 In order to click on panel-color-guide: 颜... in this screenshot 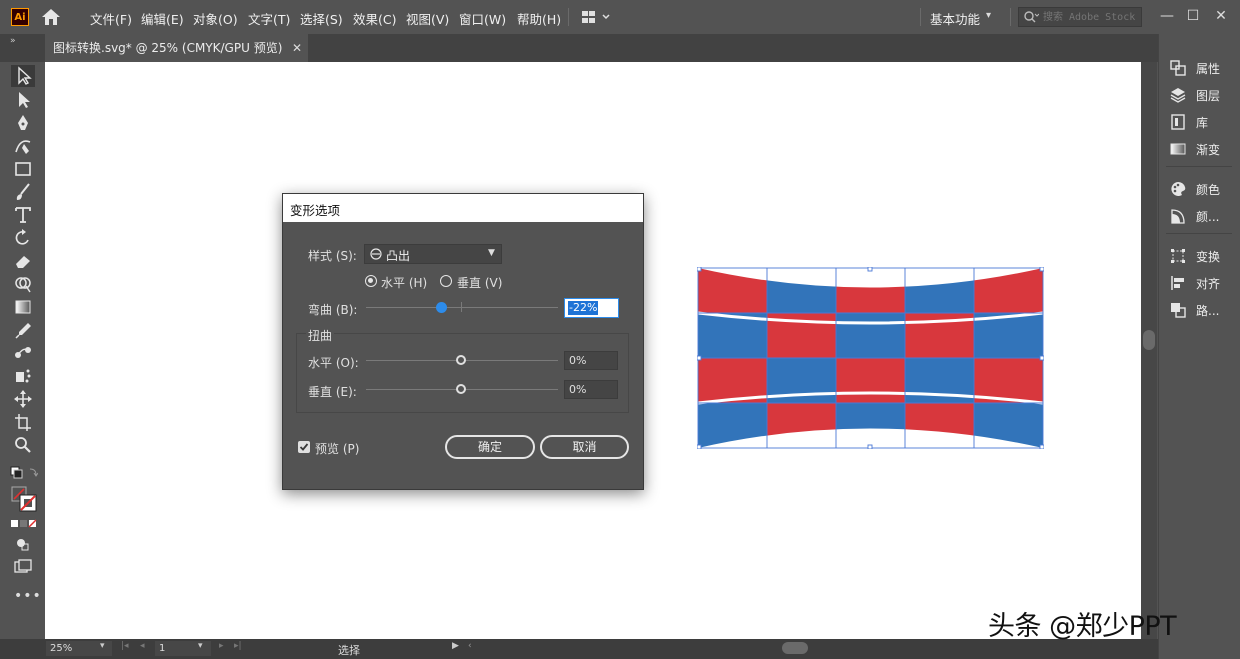, I will do `click(1204, 216)`.